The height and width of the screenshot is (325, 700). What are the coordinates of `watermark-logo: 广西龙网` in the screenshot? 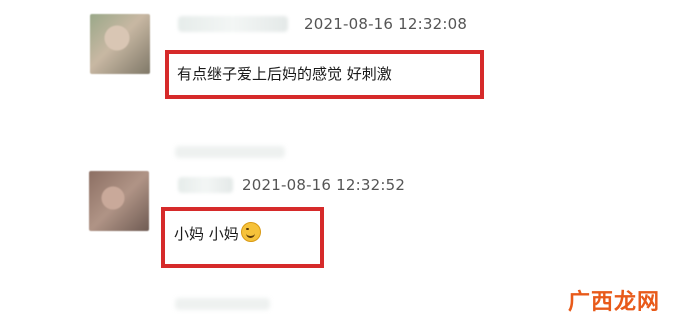 It's located at (614, 302).